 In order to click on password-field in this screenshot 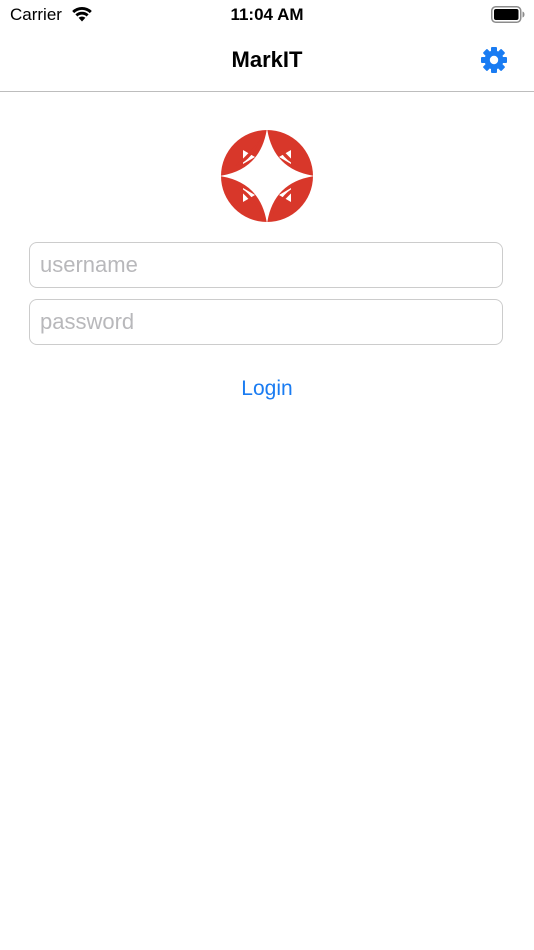, I will do `click(266, 322)`.